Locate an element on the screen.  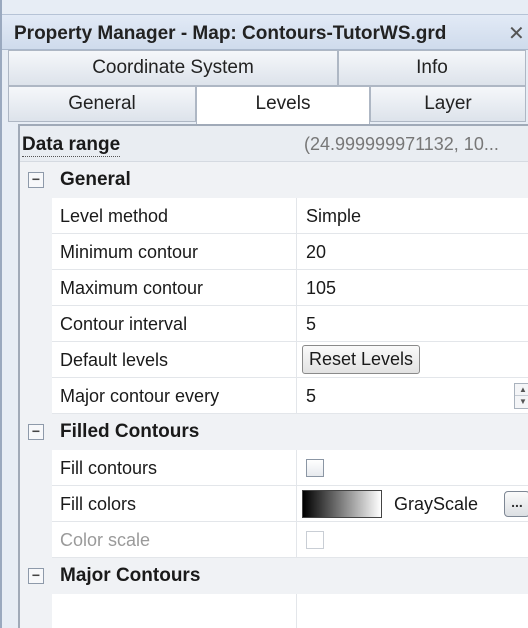
category-general-label: General is located at coordinates (95, 179).